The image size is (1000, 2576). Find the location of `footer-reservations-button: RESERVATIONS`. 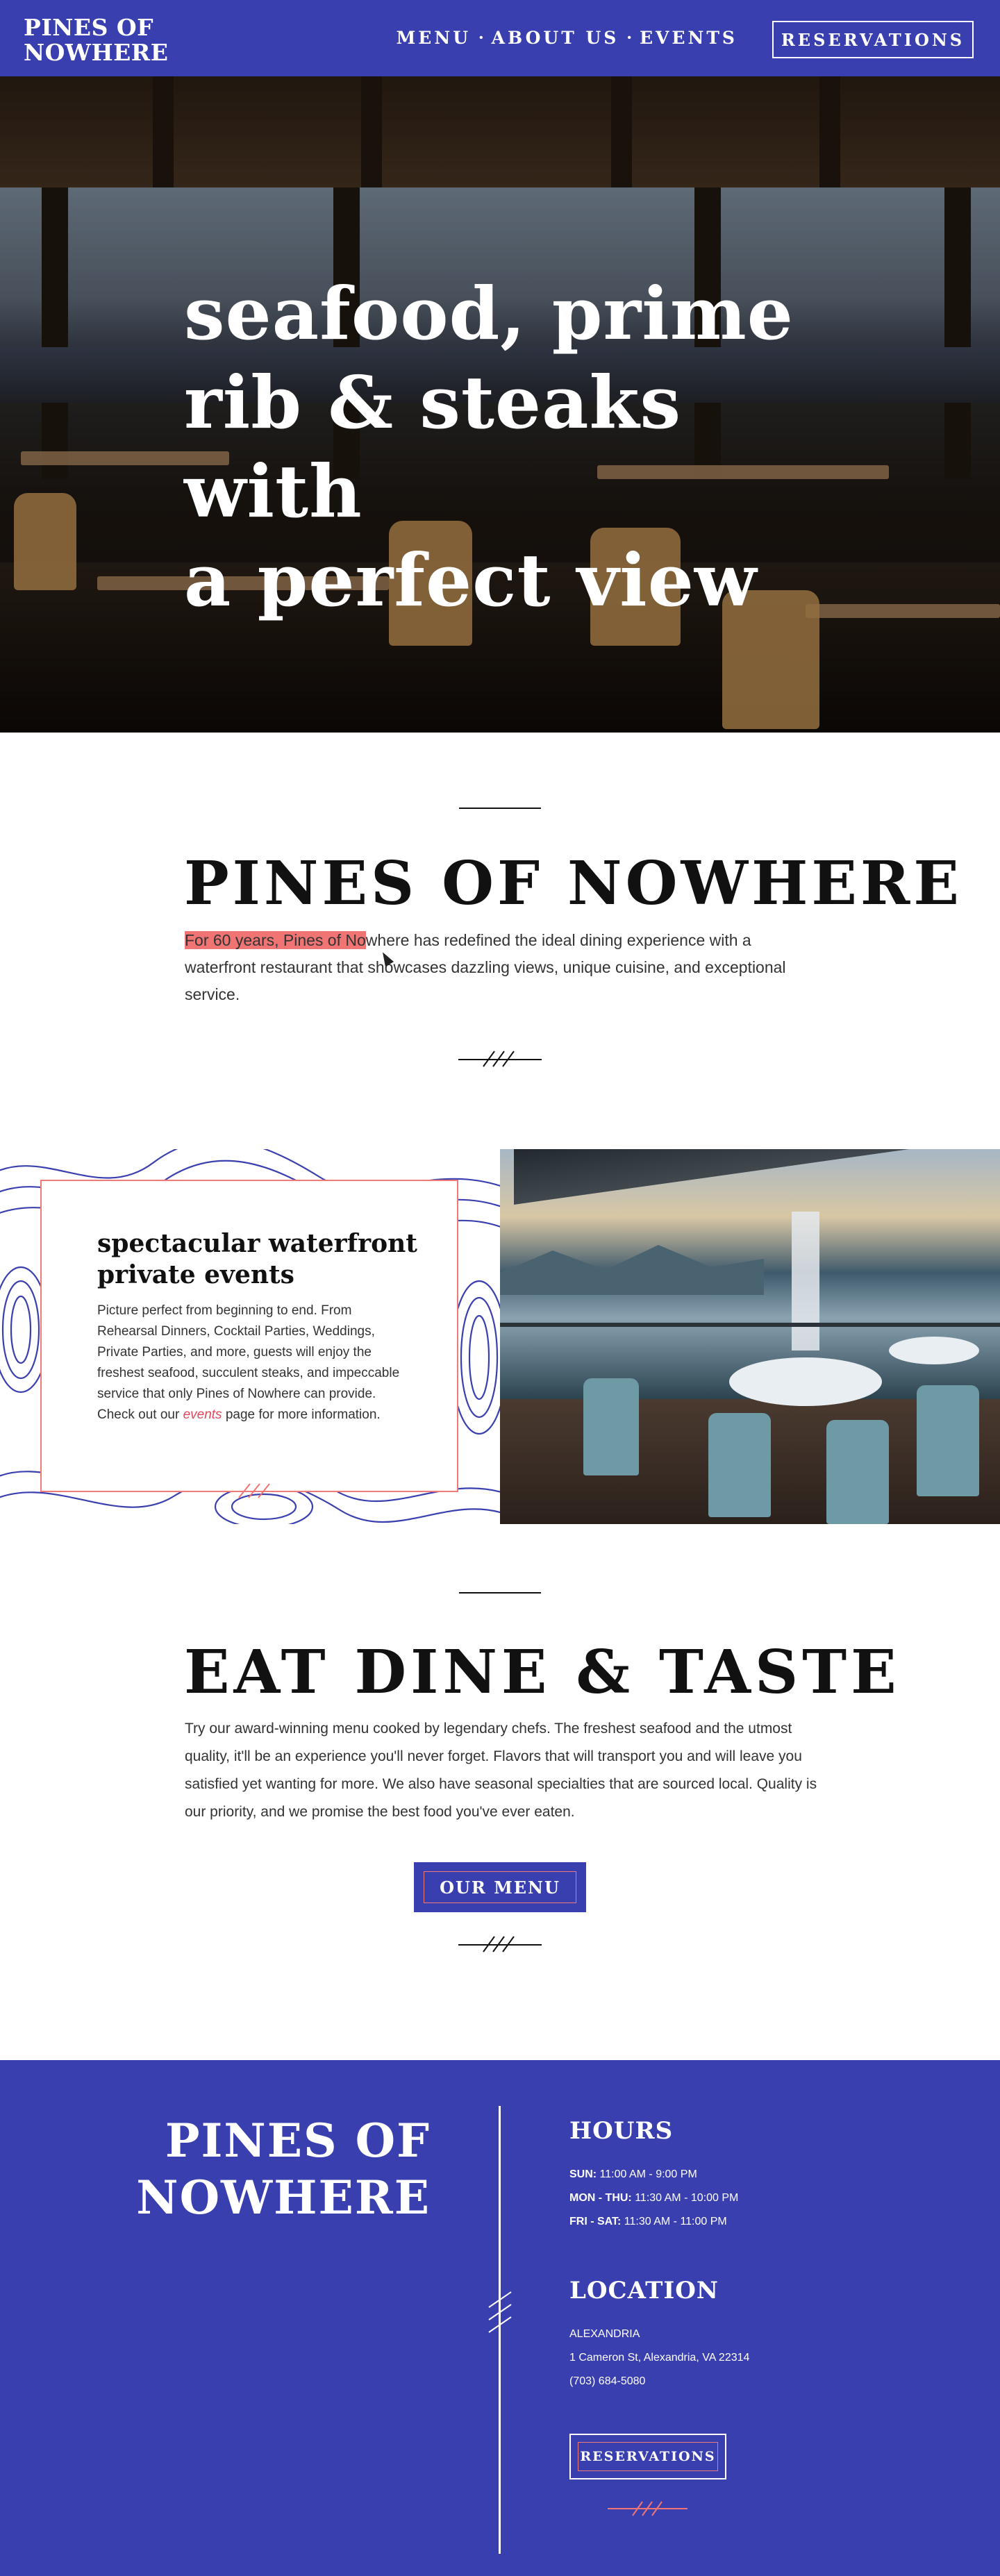

footer-reservations-button: RESERVATIONS is located at coordinates (647, 2456).